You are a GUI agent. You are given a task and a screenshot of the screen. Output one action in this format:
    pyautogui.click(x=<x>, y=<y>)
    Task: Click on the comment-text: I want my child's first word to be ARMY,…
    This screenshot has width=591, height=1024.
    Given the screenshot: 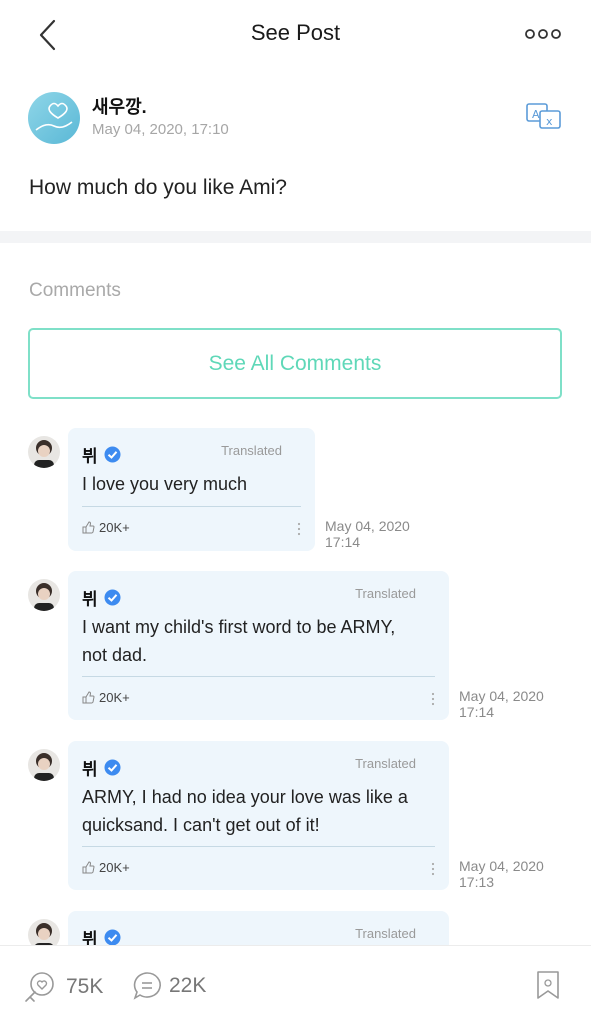 What is the action you would take?
    pyautogui.click(x=239, y=641)
    